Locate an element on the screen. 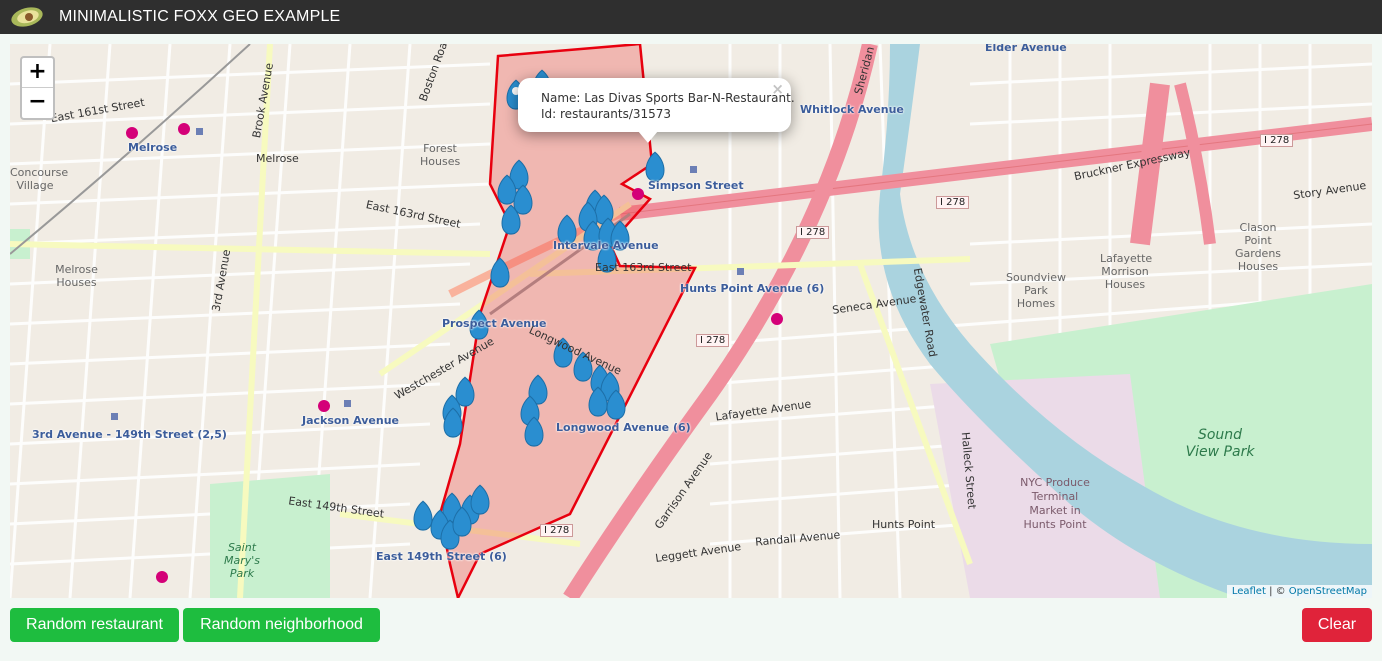 This screenshot has height=661, width=1382. zoom-in-button: + is located at coordinates (37, 73).